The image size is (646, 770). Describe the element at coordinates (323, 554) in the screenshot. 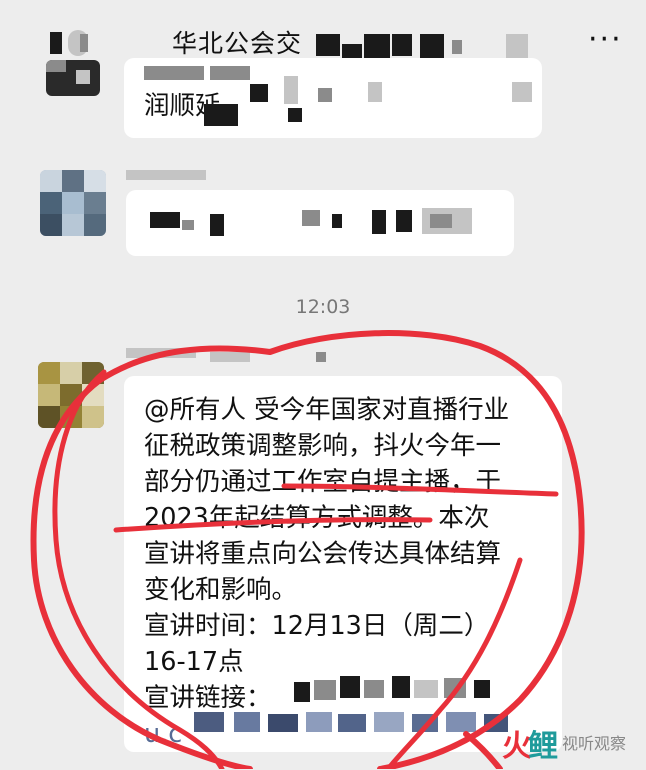

I see `announcement-line: 宣讲将重点向公会传达具体结算` at that location.